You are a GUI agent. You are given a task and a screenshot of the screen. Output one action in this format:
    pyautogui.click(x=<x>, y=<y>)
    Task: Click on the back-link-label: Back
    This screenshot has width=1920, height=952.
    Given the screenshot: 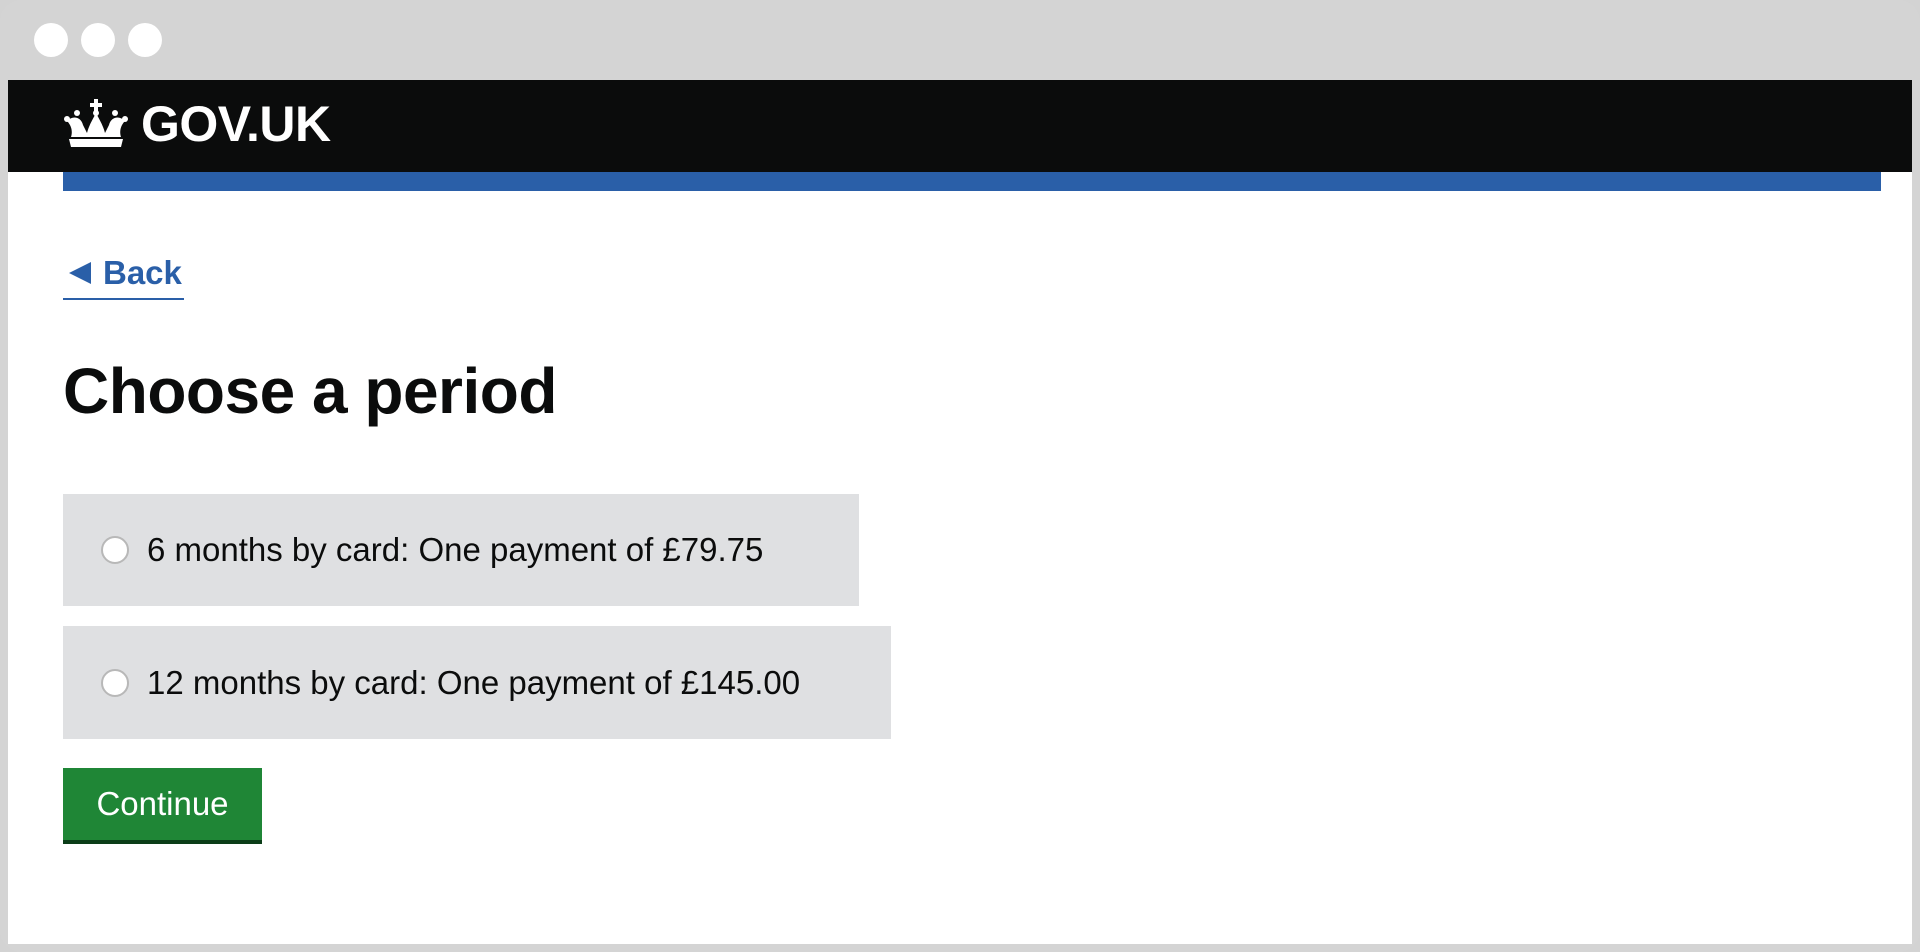 What is the action you would take?
    pyautogui.click(x=142, y=272)
    